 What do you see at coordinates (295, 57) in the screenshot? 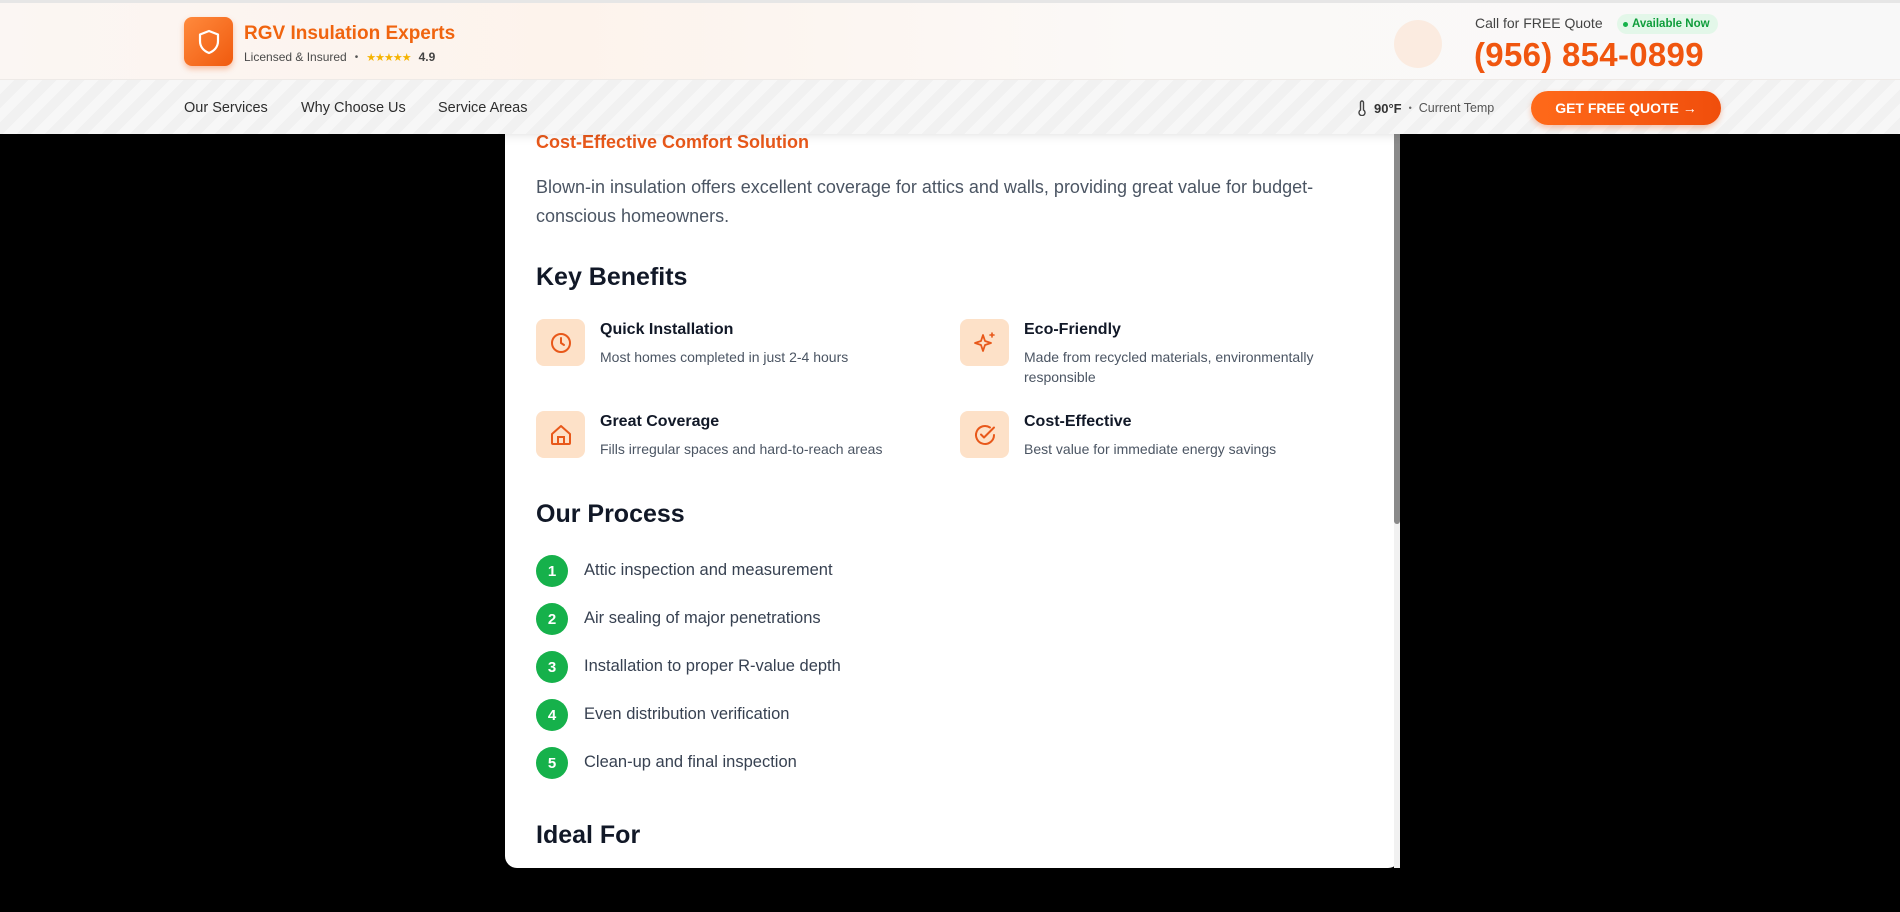
I see `licensed-text: Licensed & Insured` at bounding box center [295, 57].